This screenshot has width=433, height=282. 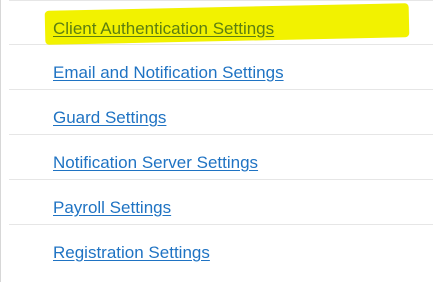 I want to click on email-and-notification-settings-link: Email and Notification Settings, so click(x=168, y=73).